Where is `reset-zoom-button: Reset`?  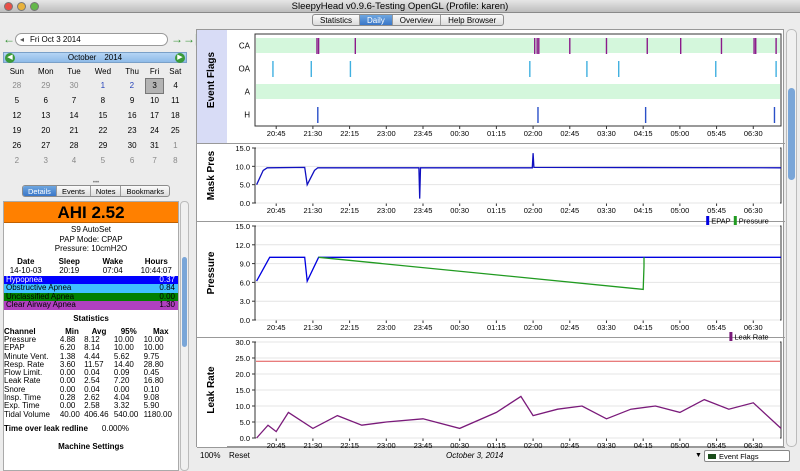
reset-zoom-button: Reset is located at coordinates (239, 456).